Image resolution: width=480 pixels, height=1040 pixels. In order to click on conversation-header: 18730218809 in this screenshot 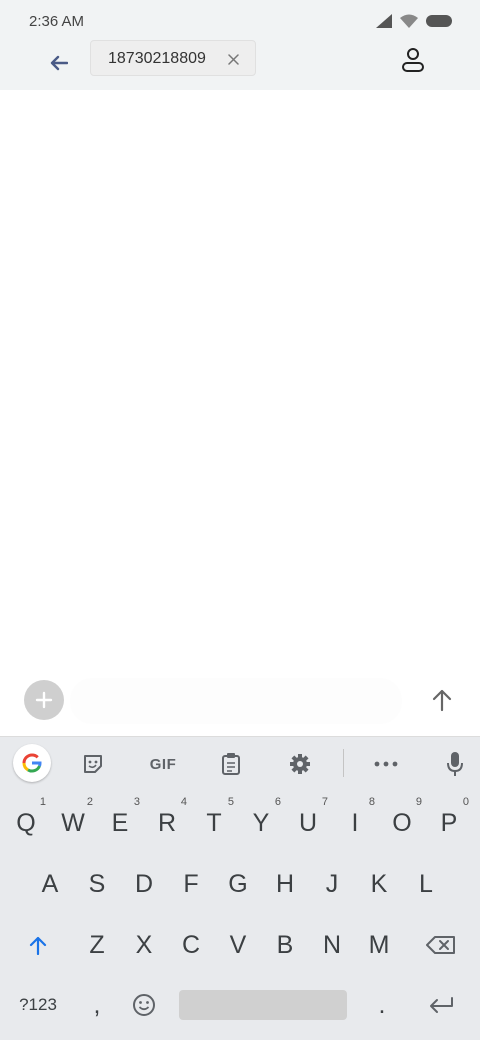, I will do `click(240, 65)`.